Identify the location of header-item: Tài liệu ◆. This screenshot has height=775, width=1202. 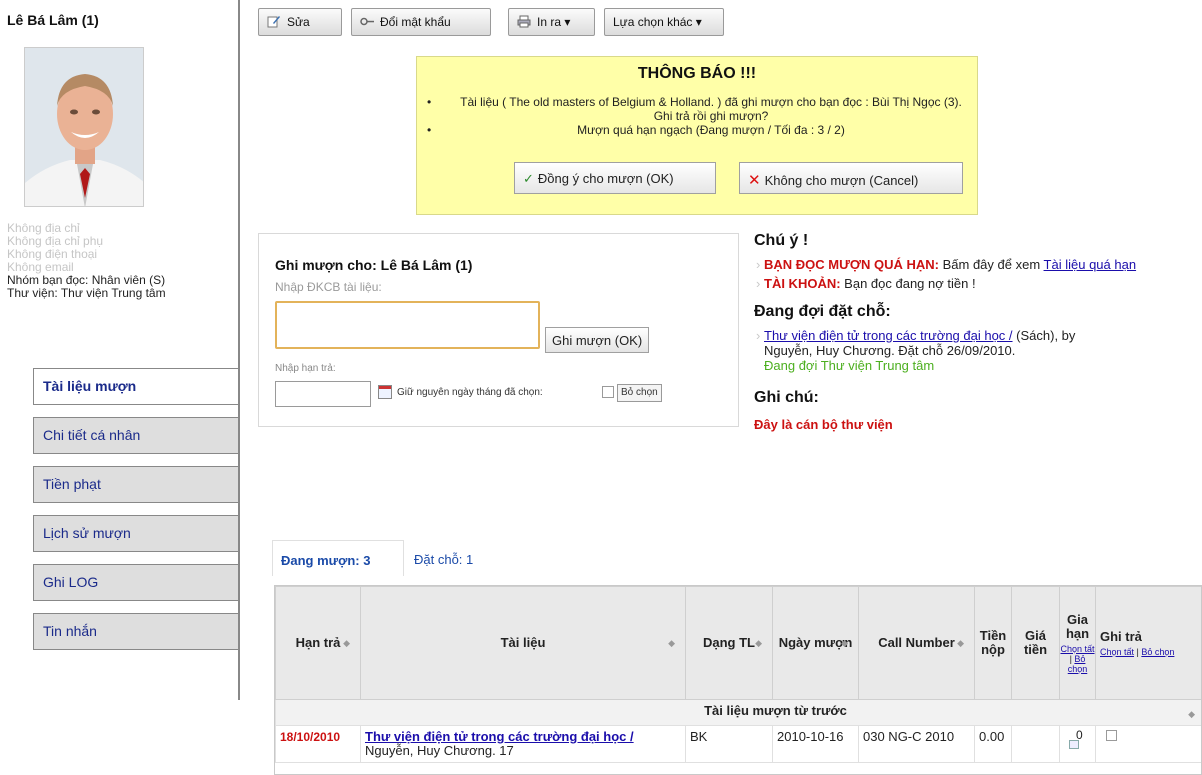
(523, 643).